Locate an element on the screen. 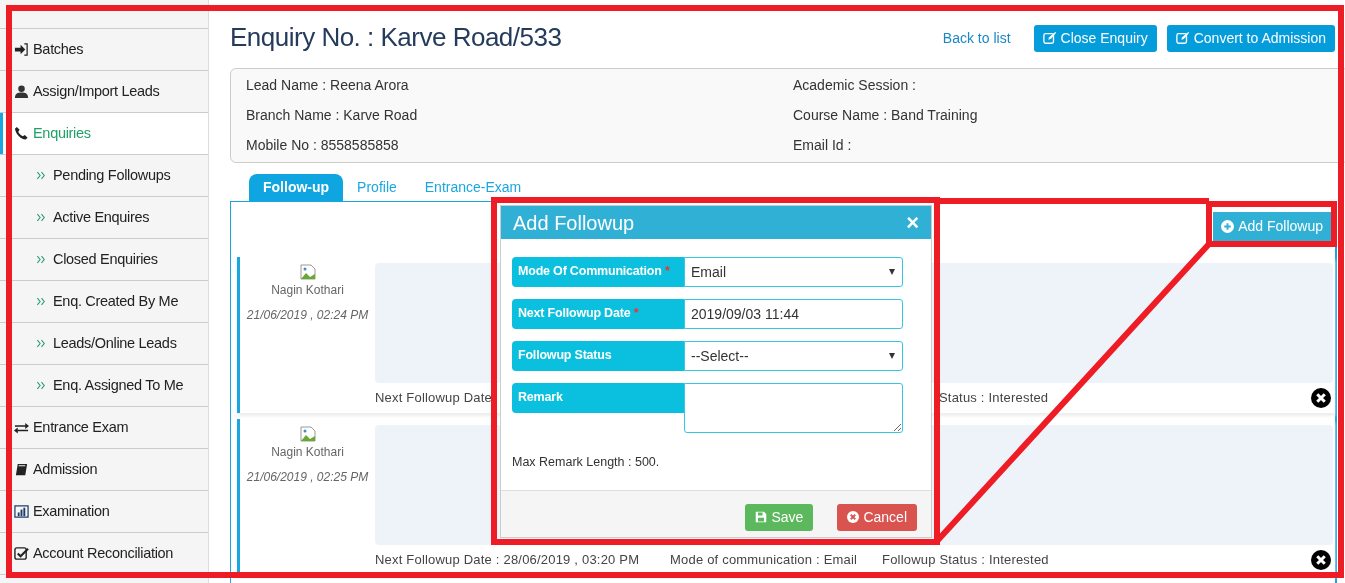 The height and width of the screenshot is (583, 1345). sidebar-item: Enq. Created By Me is located at coordinates (104, 302).